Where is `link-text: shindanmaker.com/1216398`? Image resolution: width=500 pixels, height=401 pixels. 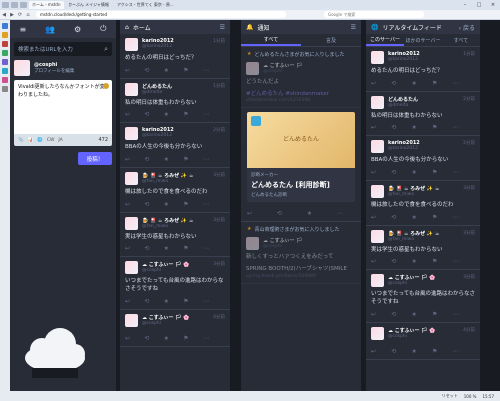
link-text: shindanmaker.com/1216398 is located at coordinates (301, 102).